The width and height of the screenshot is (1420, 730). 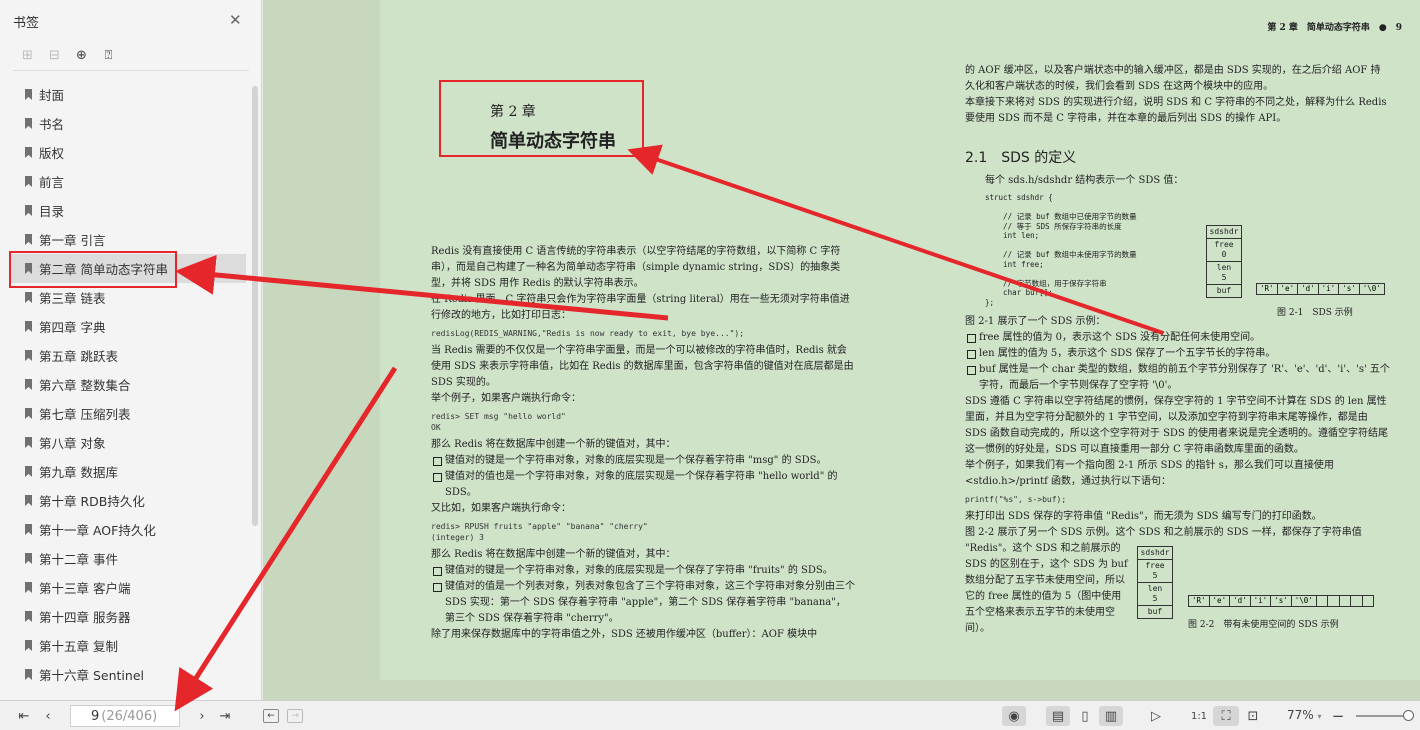 I want to click on zoom-select: 77% ▾, so click(x=1304, y=715).